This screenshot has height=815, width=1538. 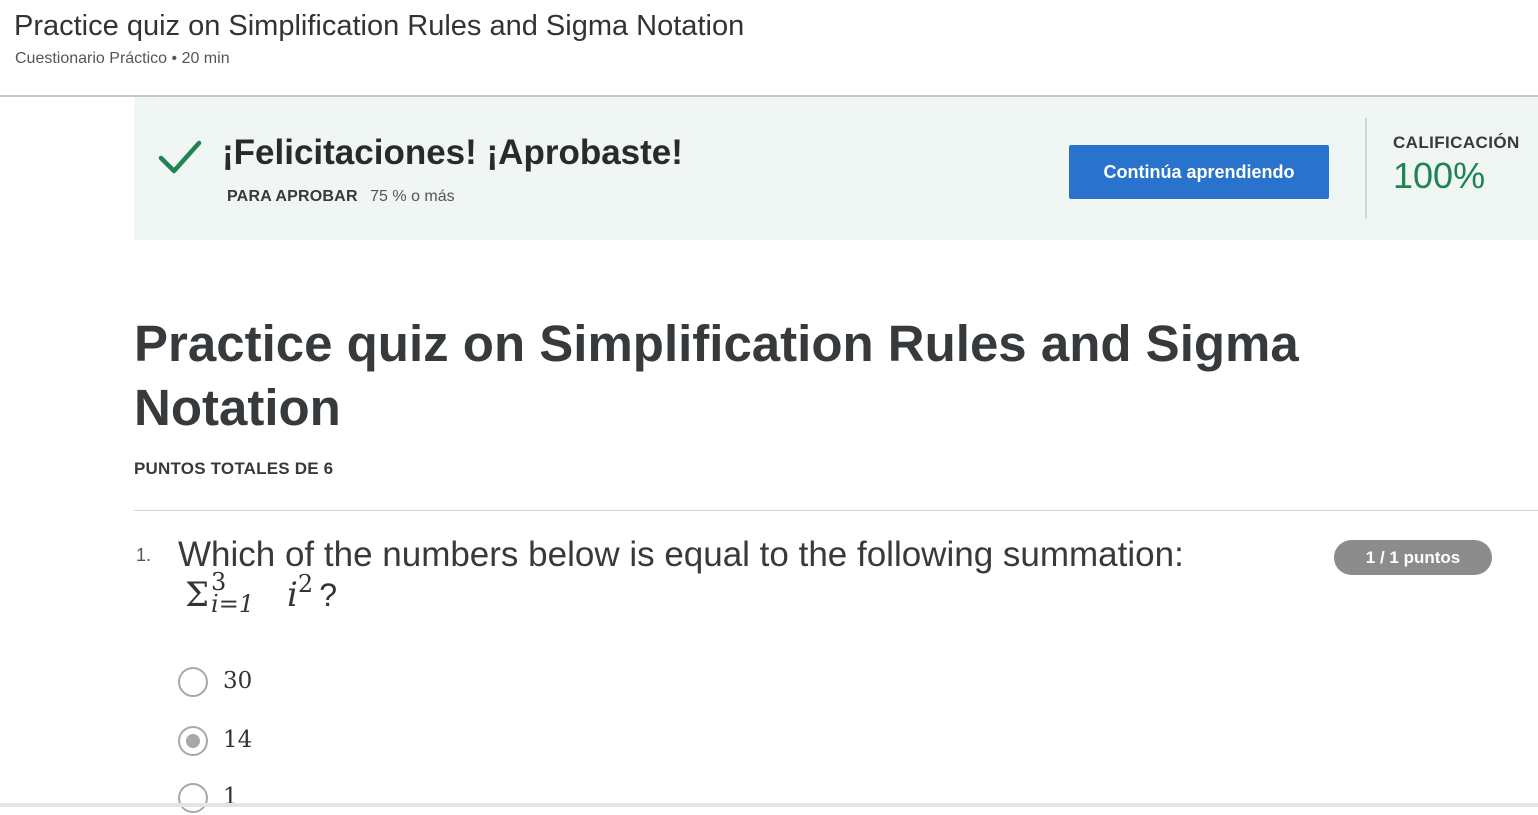 What do you see at coordinates (193, 741) in the screenshot?
I see `radio-button-selected` at bounding box center [193, 741].